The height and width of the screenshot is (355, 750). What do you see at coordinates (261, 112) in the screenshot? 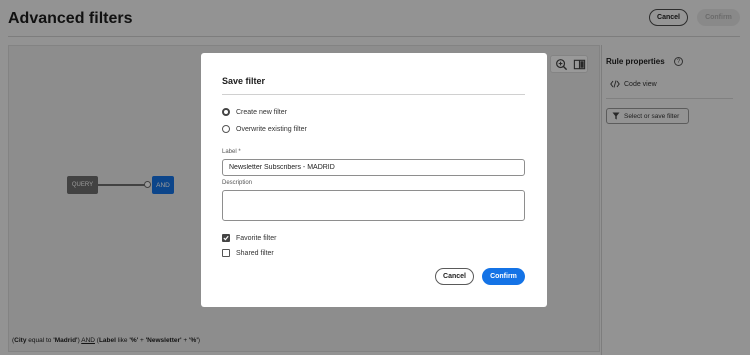
I see `radio-create-label: Create new filter` at bounding box center [261, 112].